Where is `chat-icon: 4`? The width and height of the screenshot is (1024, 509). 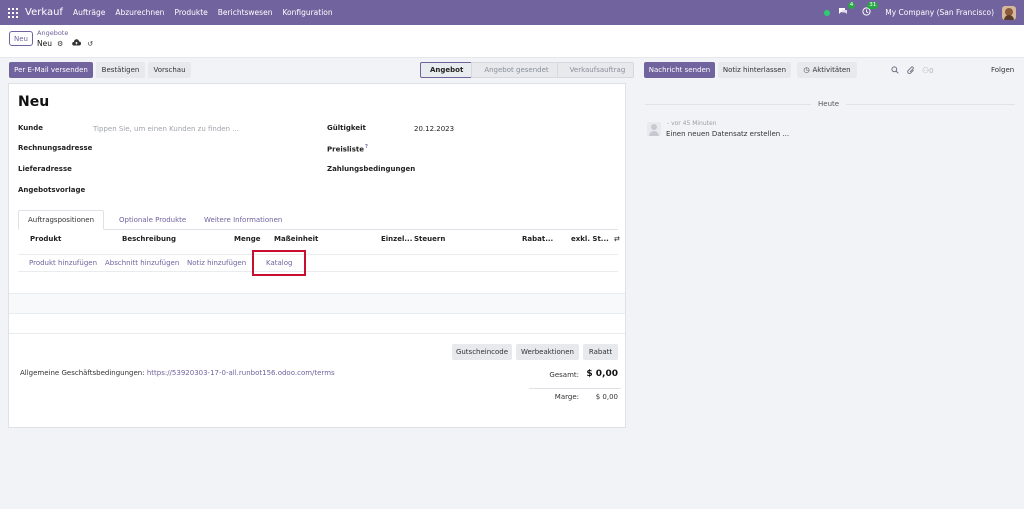 chat-icon: 4 is located at coordinates (847, 10).